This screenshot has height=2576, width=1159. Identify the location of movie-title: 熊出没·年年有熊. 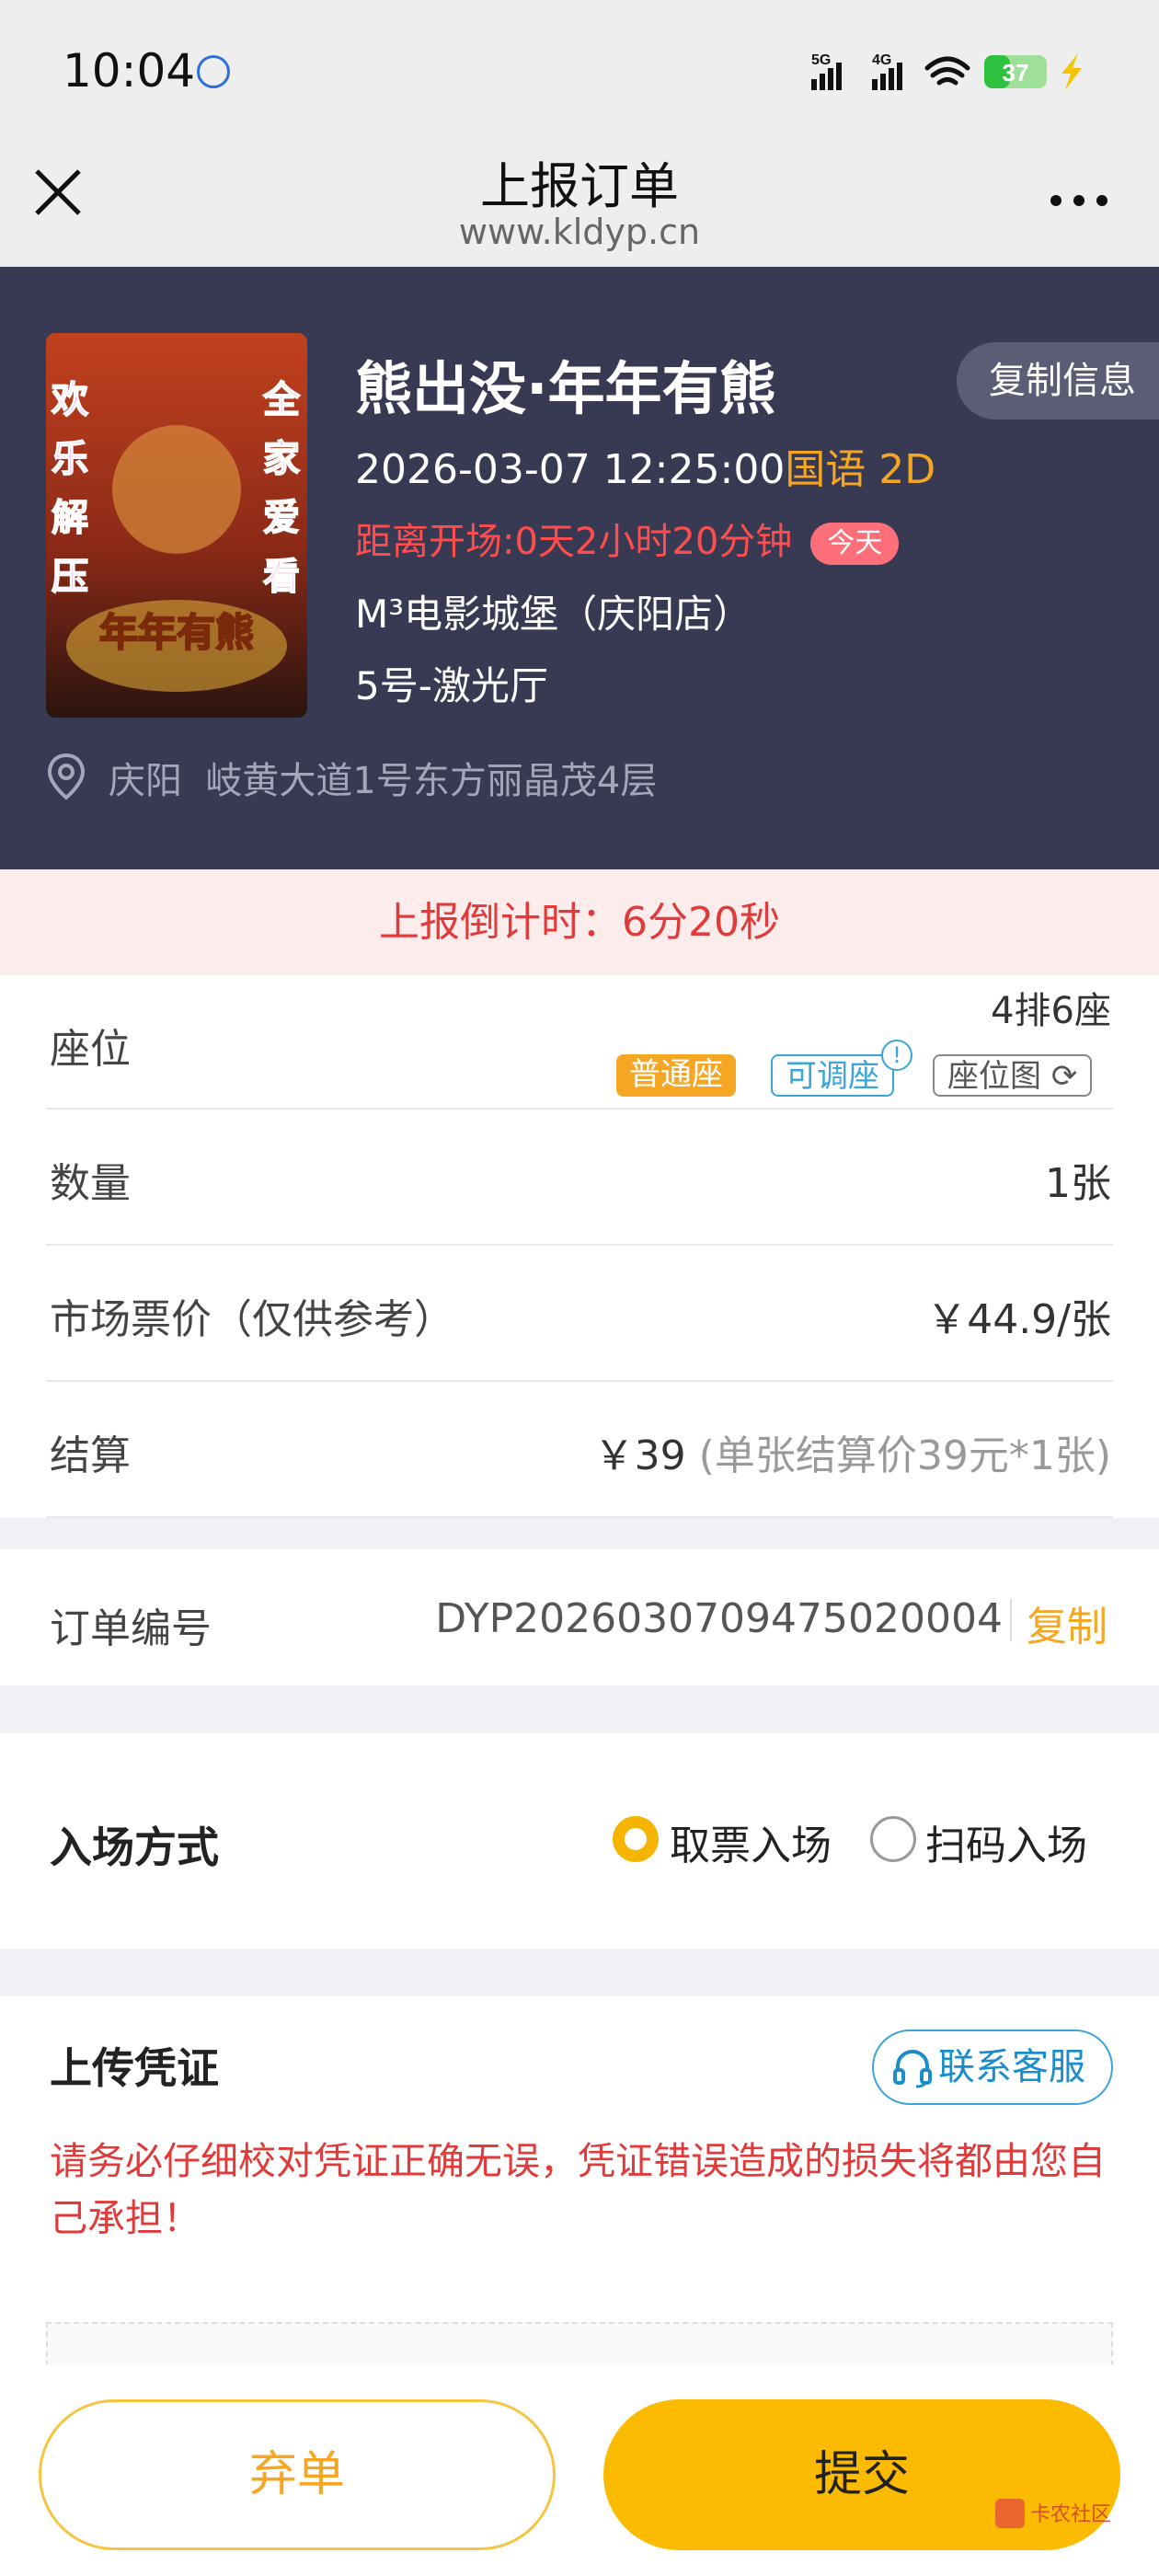
(565, 388).